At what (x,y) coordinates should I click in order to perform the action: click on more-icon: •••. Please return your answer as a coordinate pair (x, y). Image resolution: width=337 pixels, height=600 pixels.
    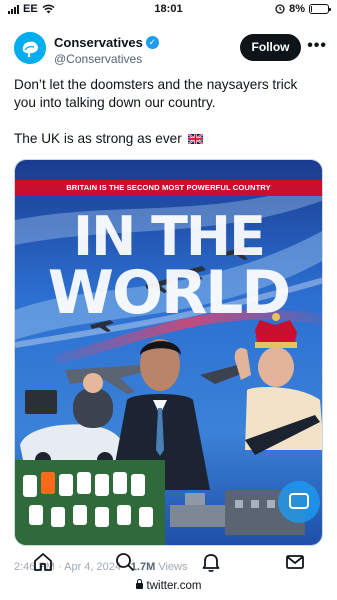
    Looking at the image, I should click on (317, 46).